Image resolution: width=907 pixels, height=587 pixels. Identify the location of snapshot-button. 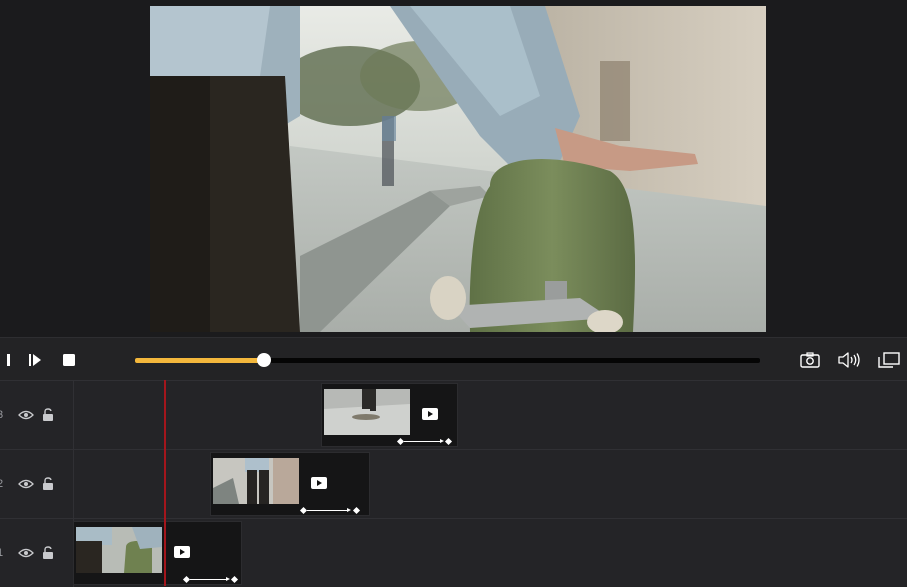
(810, 360).